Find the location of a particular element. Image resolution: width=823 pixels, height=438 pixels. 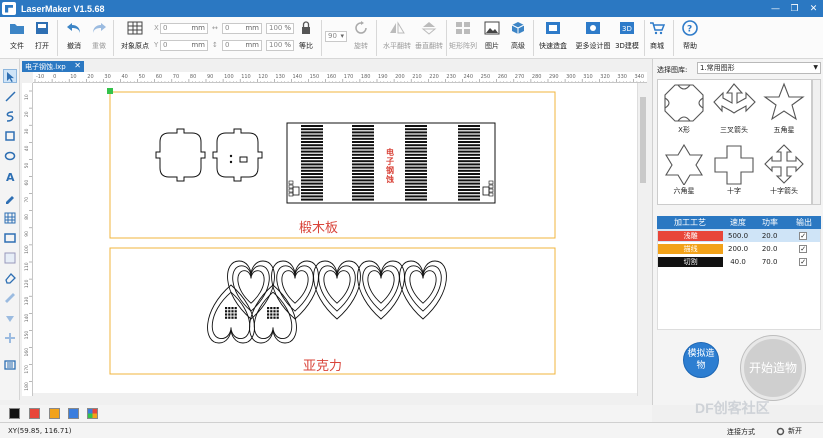

flip-vertical-icon is located at coordinates (429, 28).